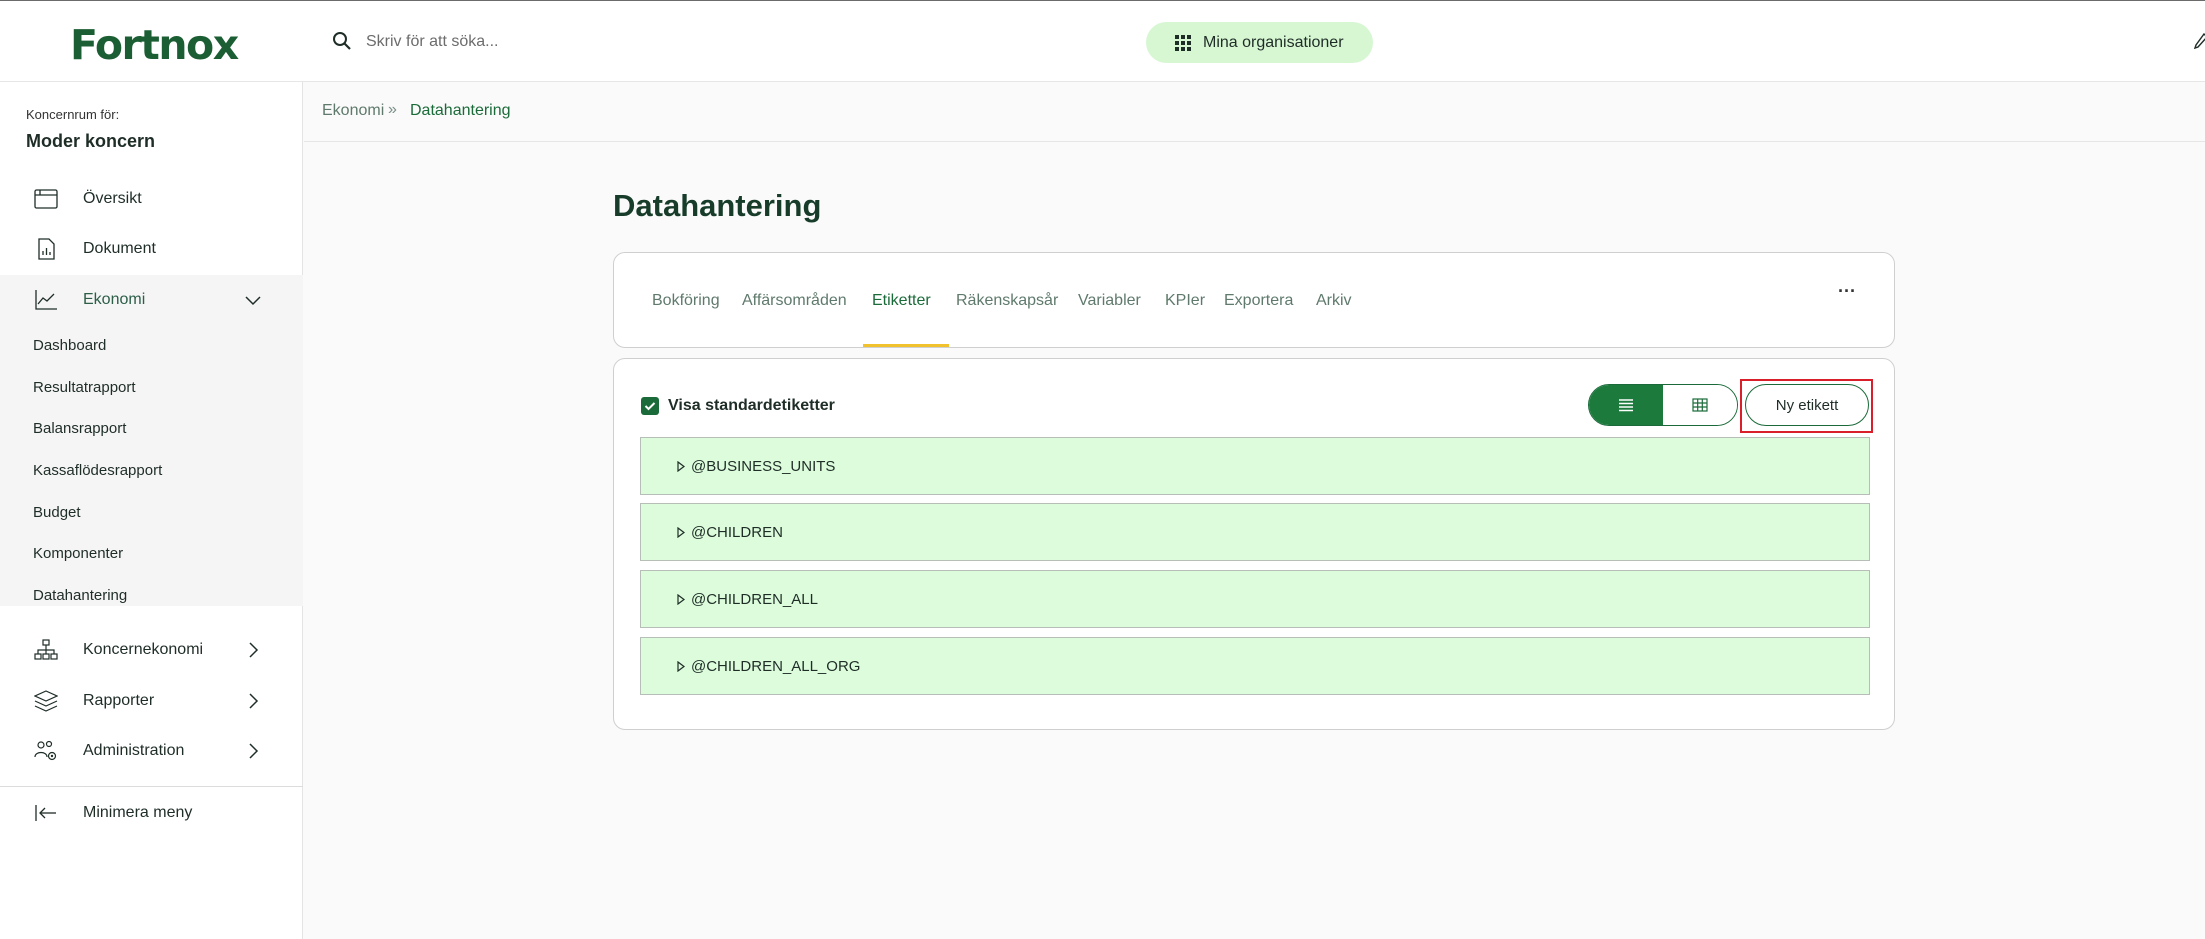 The height and width of the screenshot is (939, 2205). Describe the element at coordinates (353, 111) in the screenshot. I see `breadcrumb-economy: Ekonomi` at that location.